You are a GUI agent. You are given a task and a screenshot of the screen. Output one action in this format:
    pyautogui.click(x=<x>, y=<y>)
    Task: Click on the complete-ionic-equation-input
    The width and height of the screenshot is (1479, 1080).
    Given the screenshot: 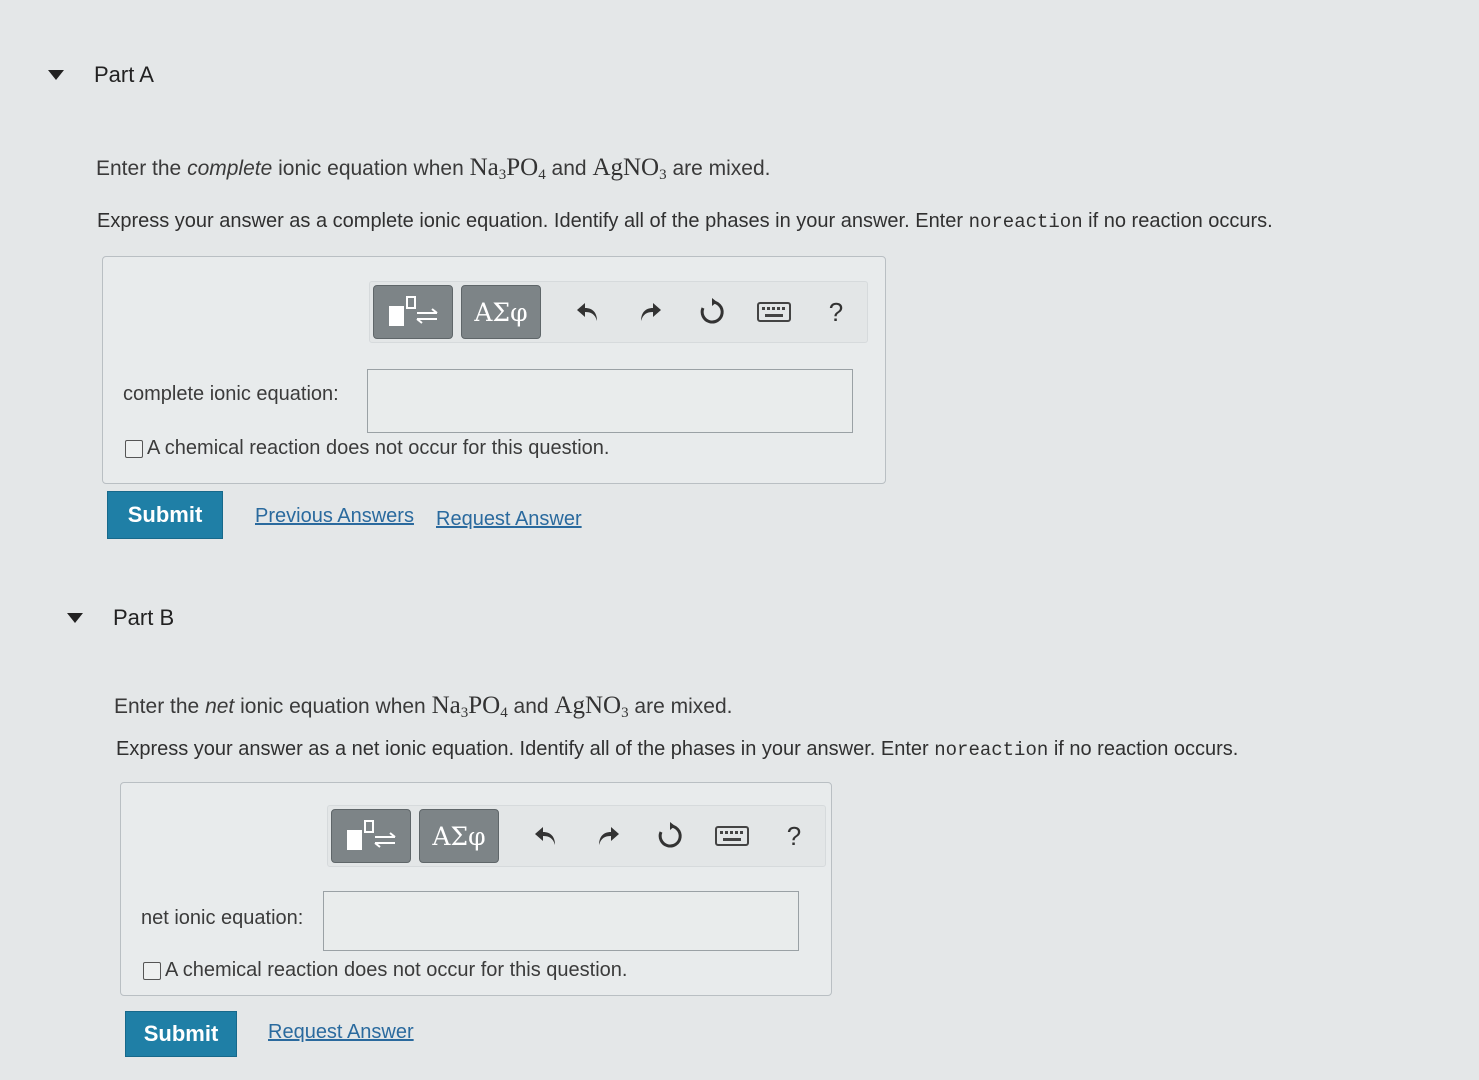 What is the action you would take?
    pyautogui.click(x=610, y=401)
    